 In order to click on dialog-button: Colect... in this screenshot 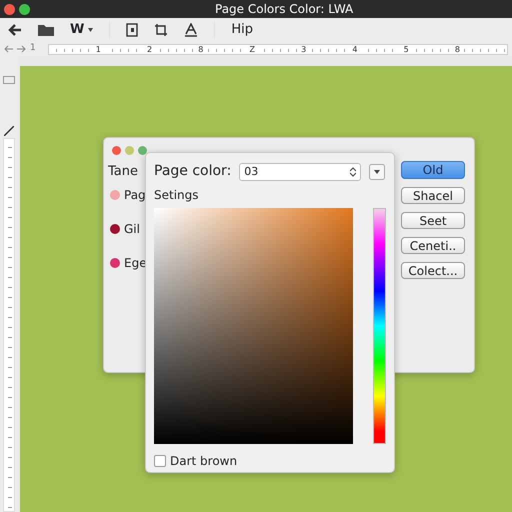, I will do `click(433, 270)`.